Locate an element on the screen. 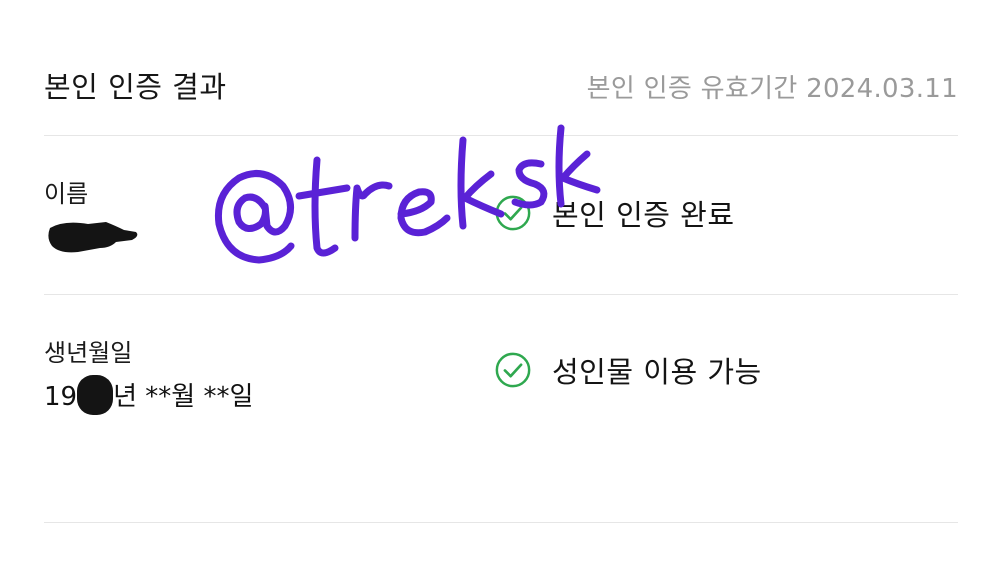 This screenshot has width=1000, height=571. birthdate-label: 생년월일 is located at coordinates (88, 353).